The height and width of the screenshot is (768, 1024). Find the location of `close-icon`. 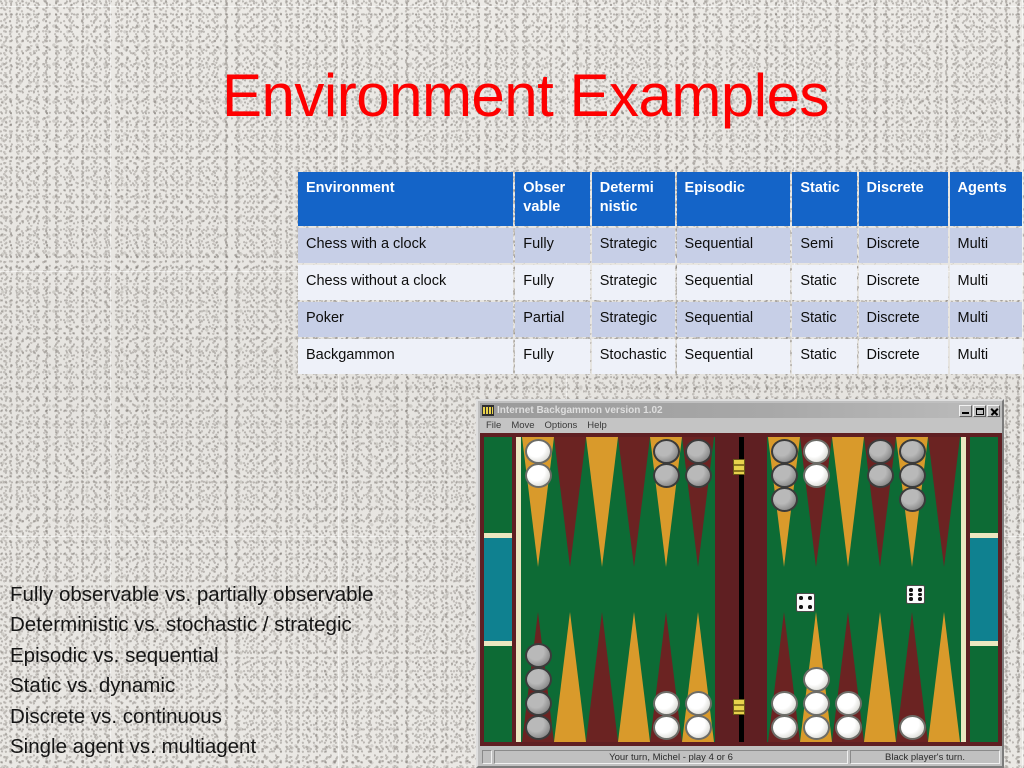

close-icon is located at coordinates (993, 410).